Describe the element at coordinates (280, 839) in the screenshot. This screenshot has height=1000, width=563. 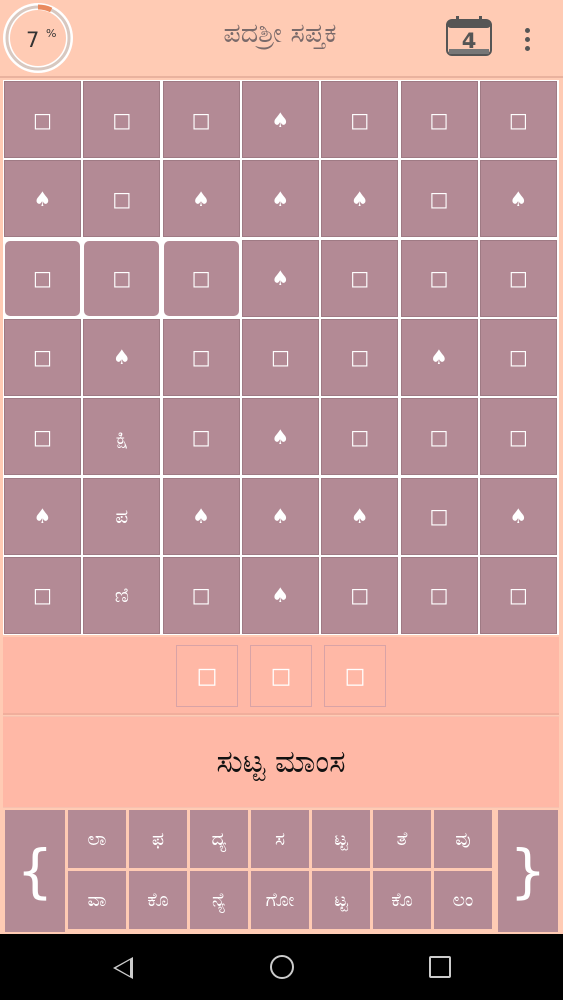
I see `letter-key: ಸ` at that location.